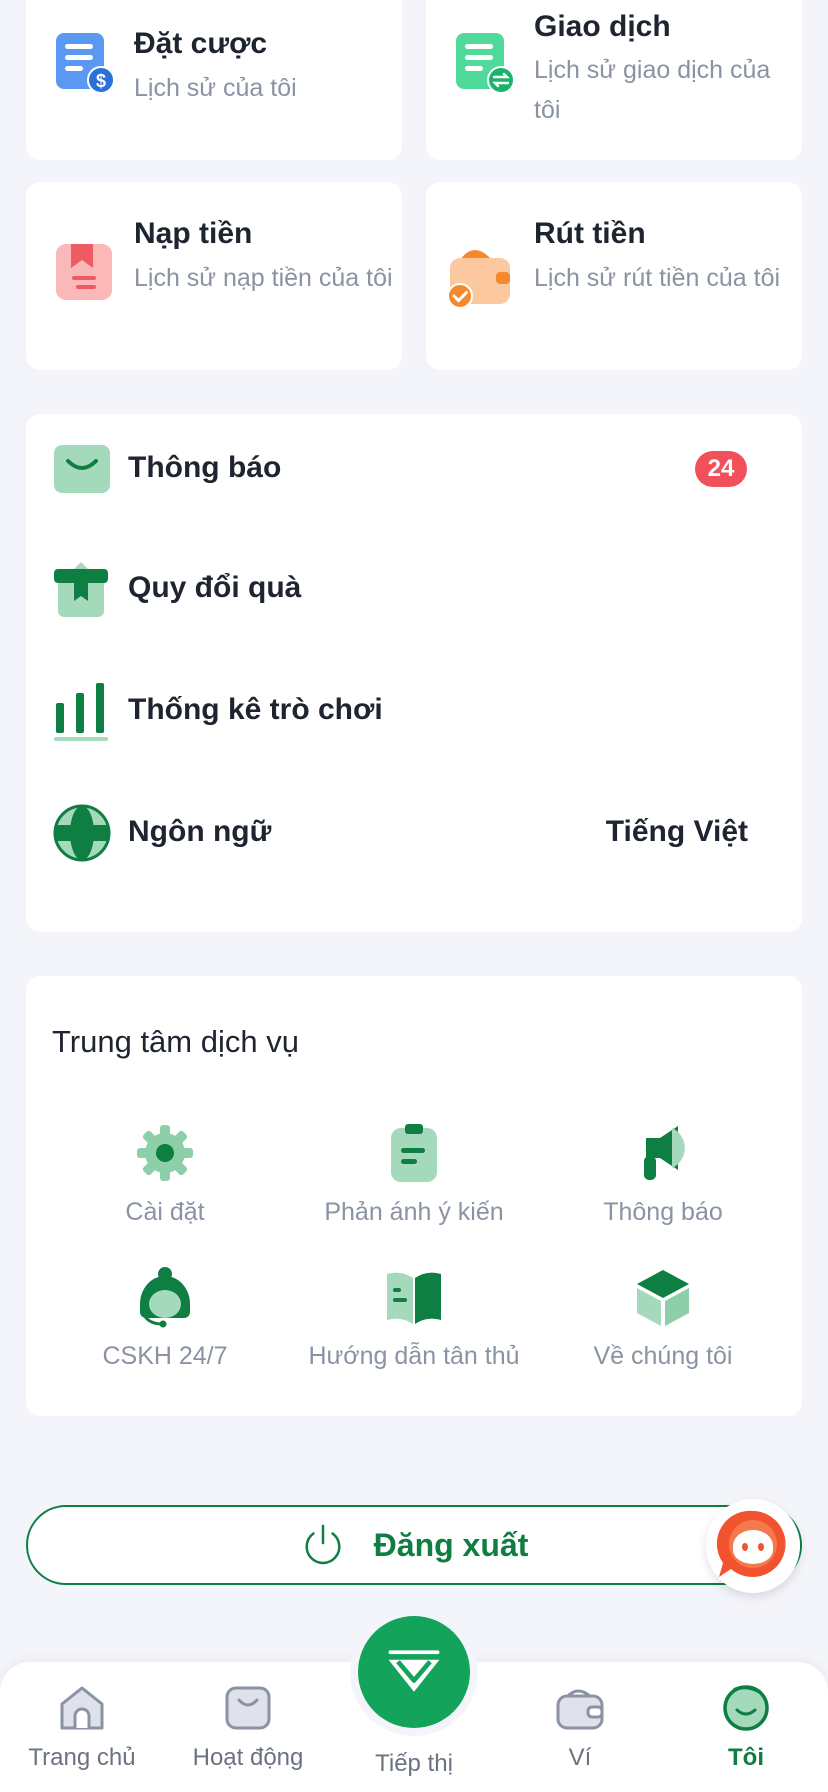 The height and width of the screenshot is (1792, 828). I want to click on chat-bubble-icon, so click(751, 1543).